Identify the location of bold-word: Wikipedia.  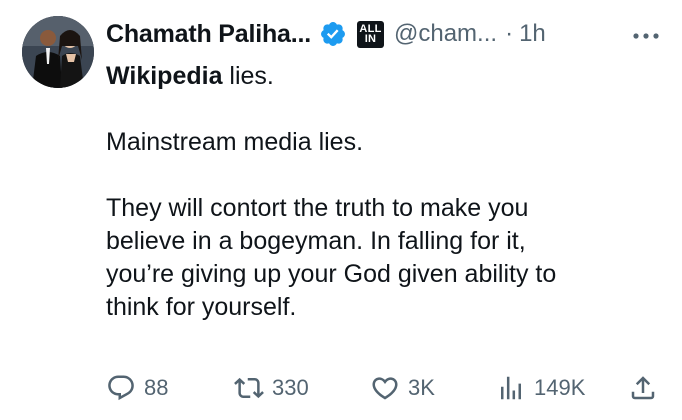
(164, 76).